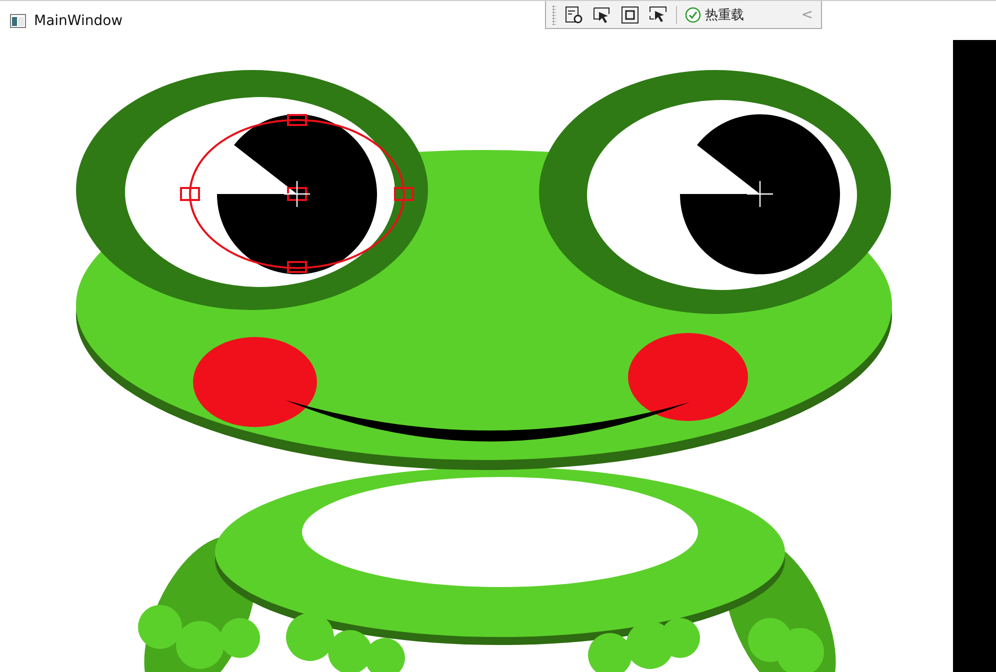 This screenshot has height=672, width=996. What do you see at coordinates (693, 14) in the screenshot?
I see `check-circle-icon` at bounding box center [693, 14].